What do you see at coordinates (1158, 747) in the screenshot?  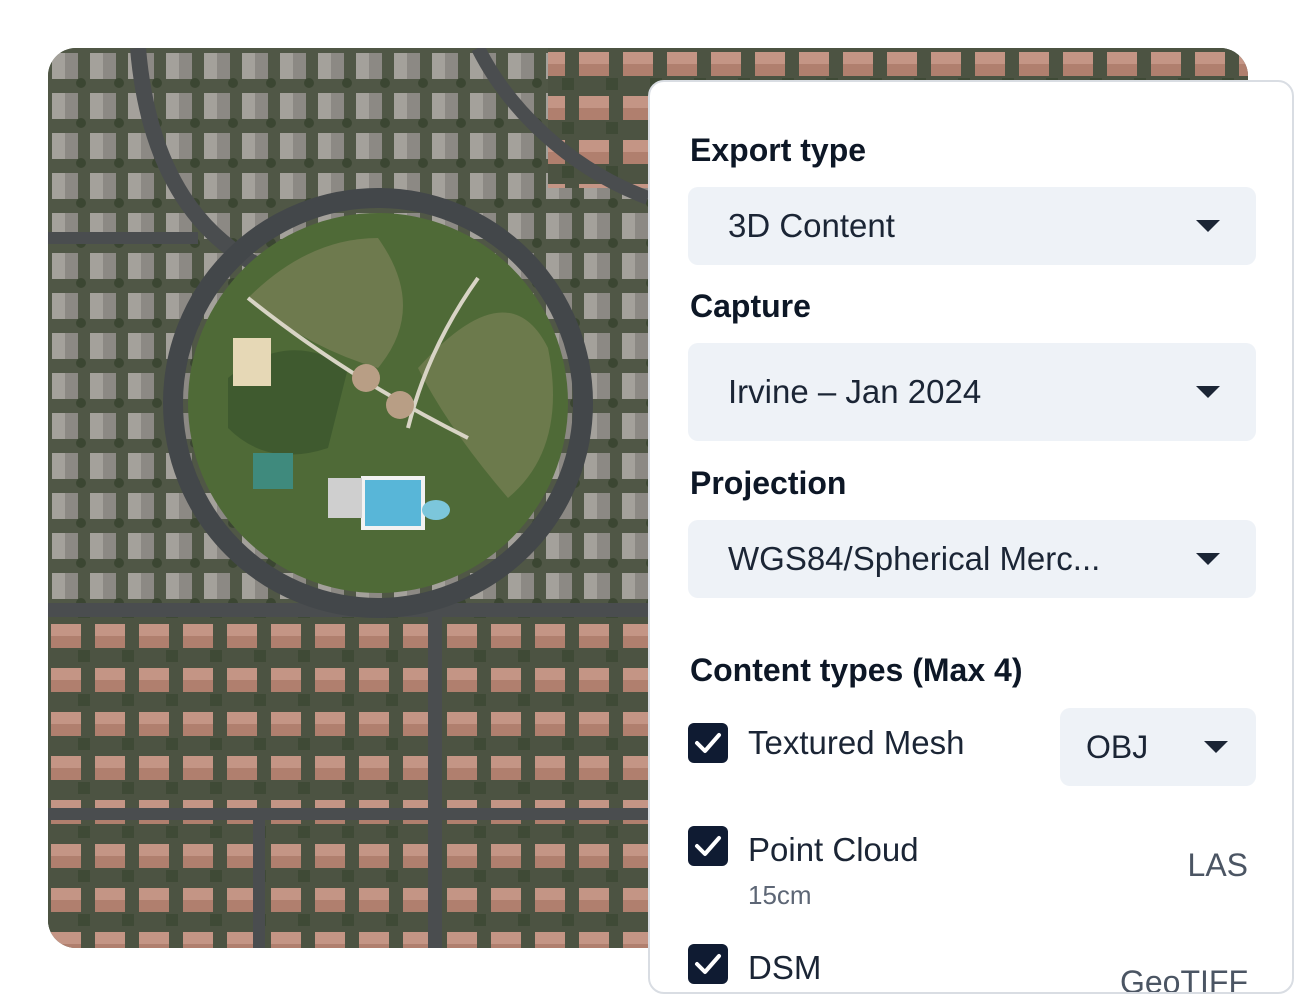 I see `textured-mesh-format-select: OBJ` at bounding box center [1158, 747].